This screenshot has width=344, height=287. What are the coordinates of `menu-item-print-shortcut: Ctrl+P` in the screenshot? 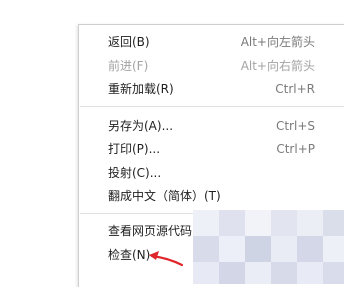 It's located at (295, 149).